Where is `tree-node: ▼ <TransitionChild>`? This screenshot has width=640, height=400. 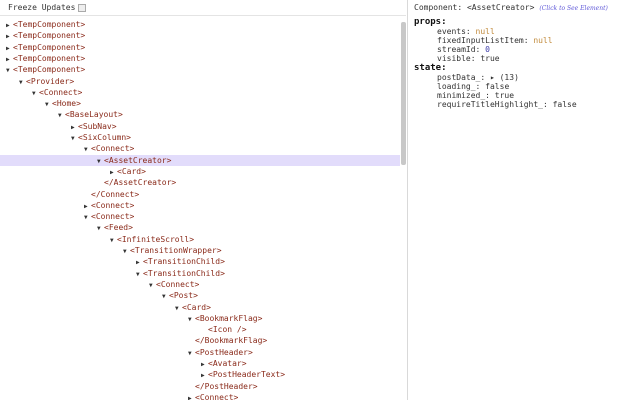 tree-node: ▼ <TransitionChild> is located at coordinates (200, 273).